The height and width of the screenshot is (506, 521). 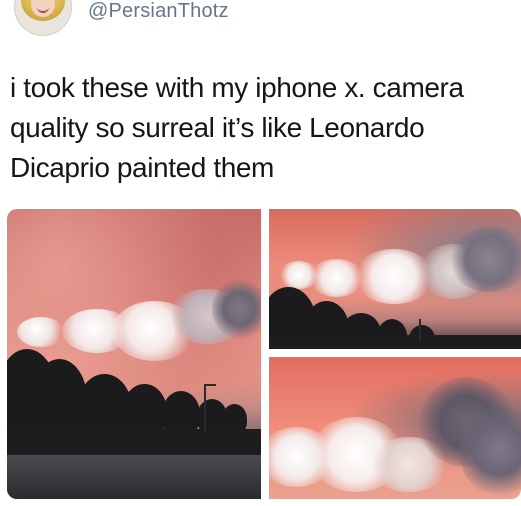 I want to click on road, so click(x=134, y=477).